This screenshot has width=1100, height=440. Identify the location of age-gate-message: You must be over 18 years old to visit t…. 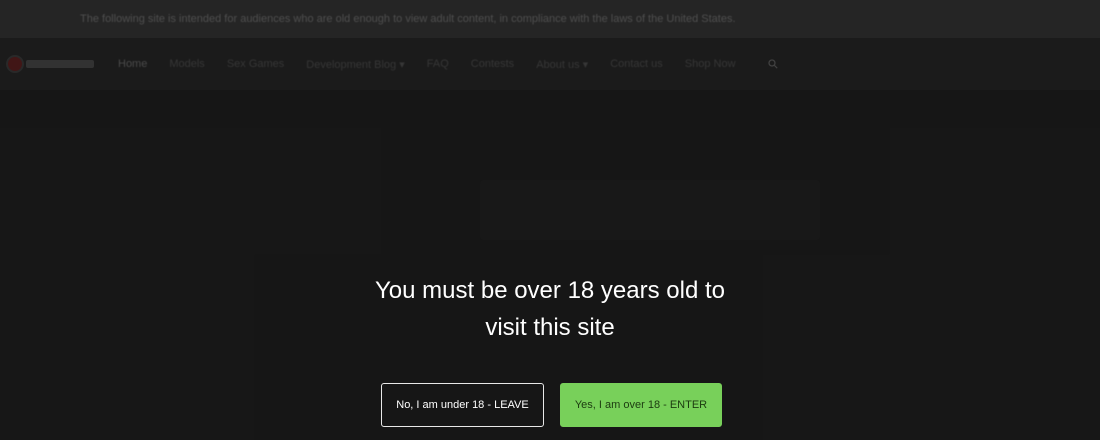
(550, 309).